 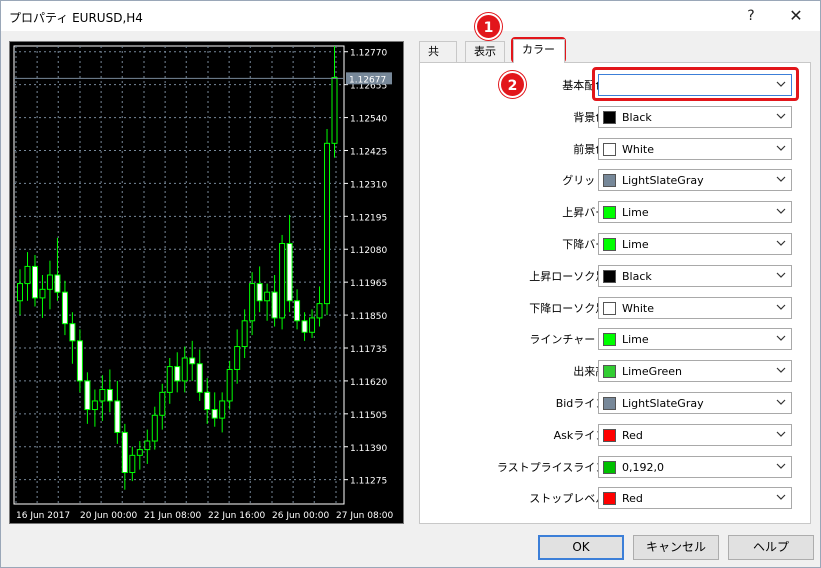 I want to click on color-row: ラインチャート: Lime, so click(x=615, y=339).